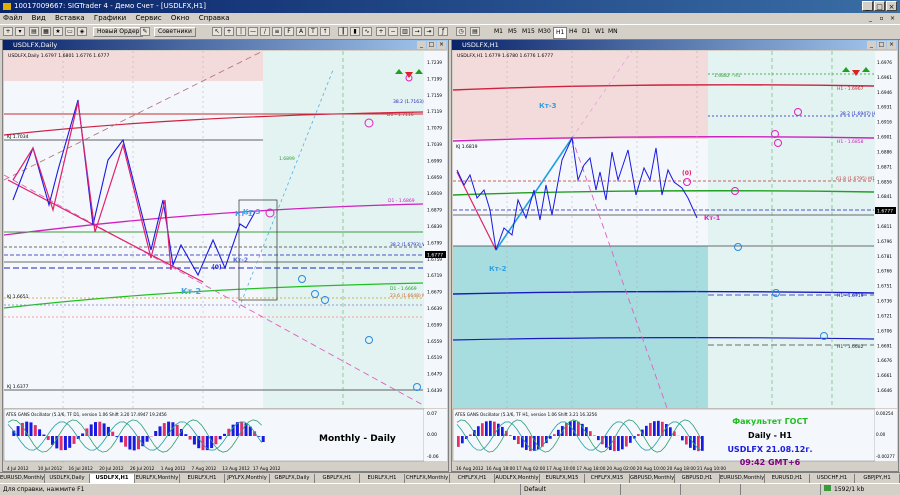 Image resolution: width=900 pixels, height=495 pixels. I want to click on terminal-icon: ▭, so click(70, 31).